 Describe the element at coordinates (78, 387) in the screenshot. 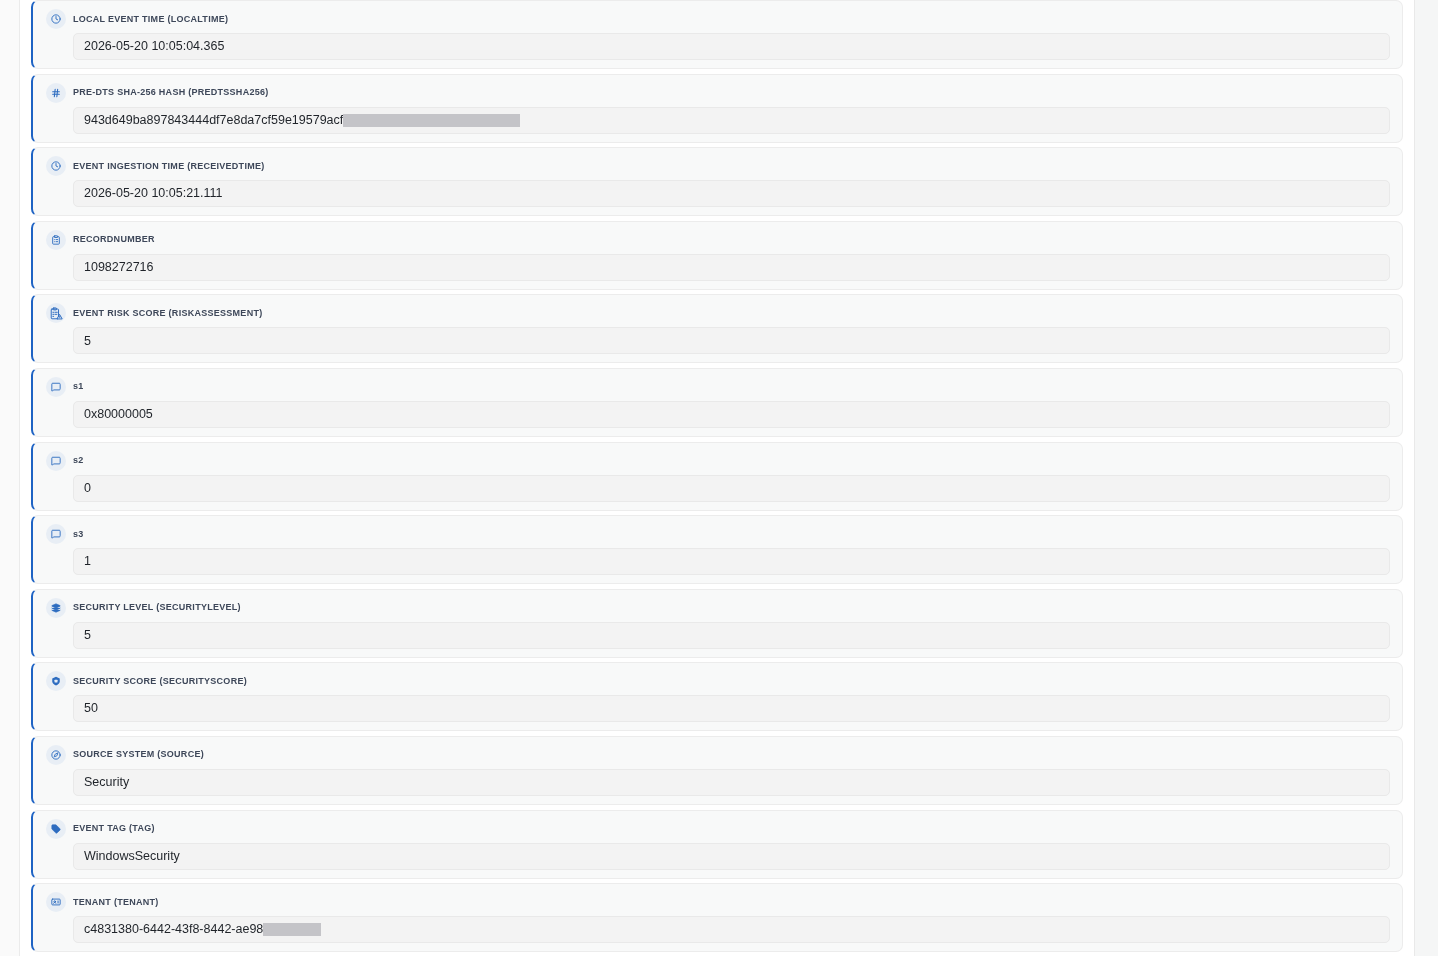

I see `field-label: s1` at that location.